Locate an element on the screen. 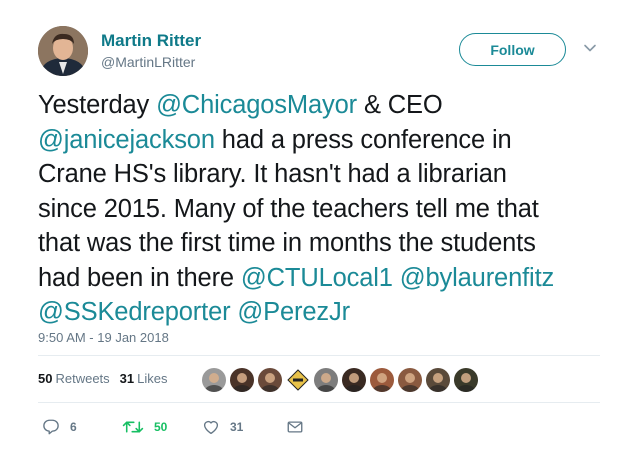  tweet-text-segment: & CEO is located at coordinates (400, 105).